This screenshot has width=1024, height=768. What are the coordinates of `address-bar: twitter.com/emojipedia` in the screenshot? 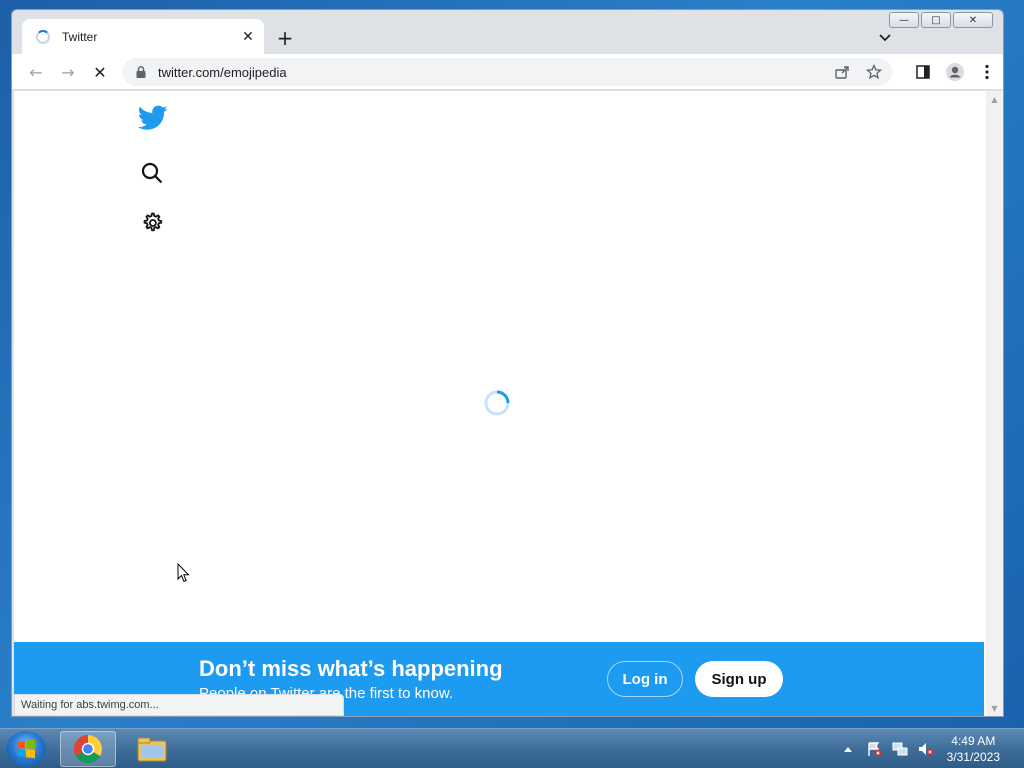 It's located at (507, 72).